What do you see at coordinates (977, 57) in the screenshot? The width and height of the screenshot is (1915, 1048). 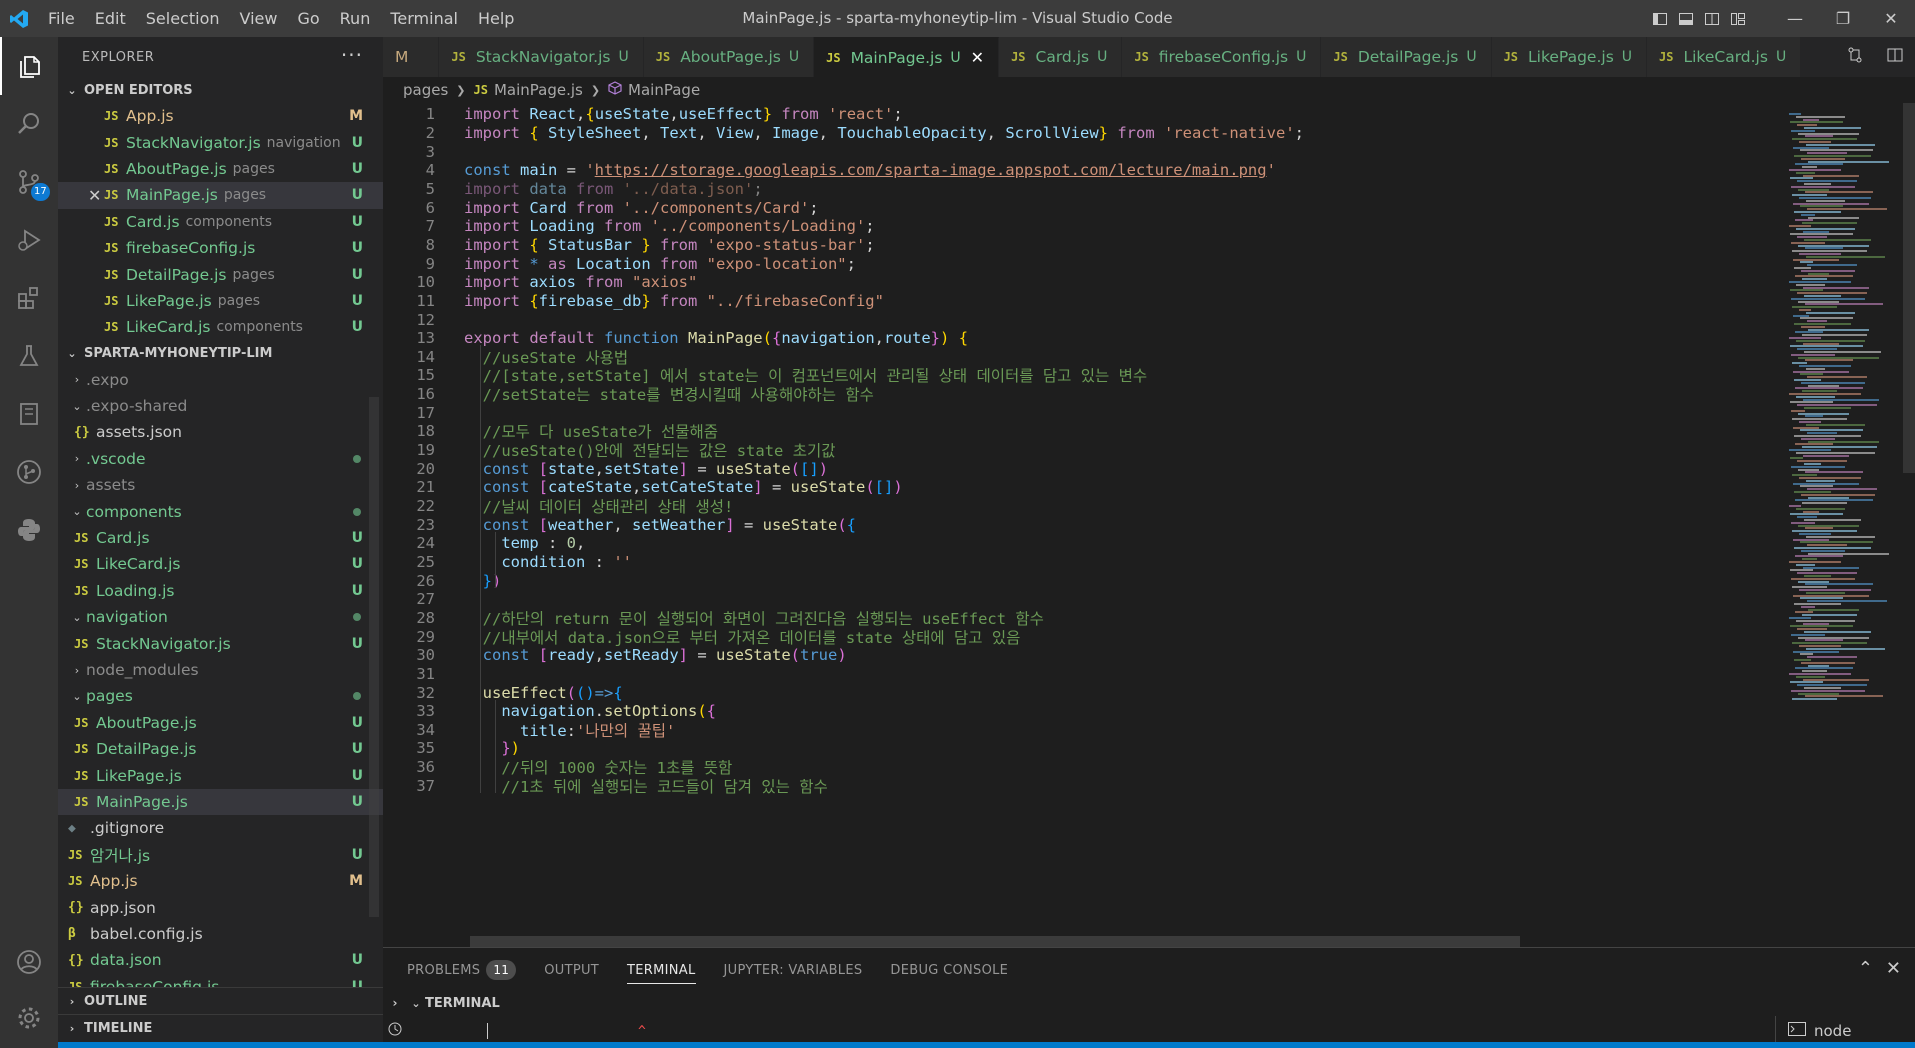 I see `close-tab-icon: ✕` at bounding box center [977, 57].